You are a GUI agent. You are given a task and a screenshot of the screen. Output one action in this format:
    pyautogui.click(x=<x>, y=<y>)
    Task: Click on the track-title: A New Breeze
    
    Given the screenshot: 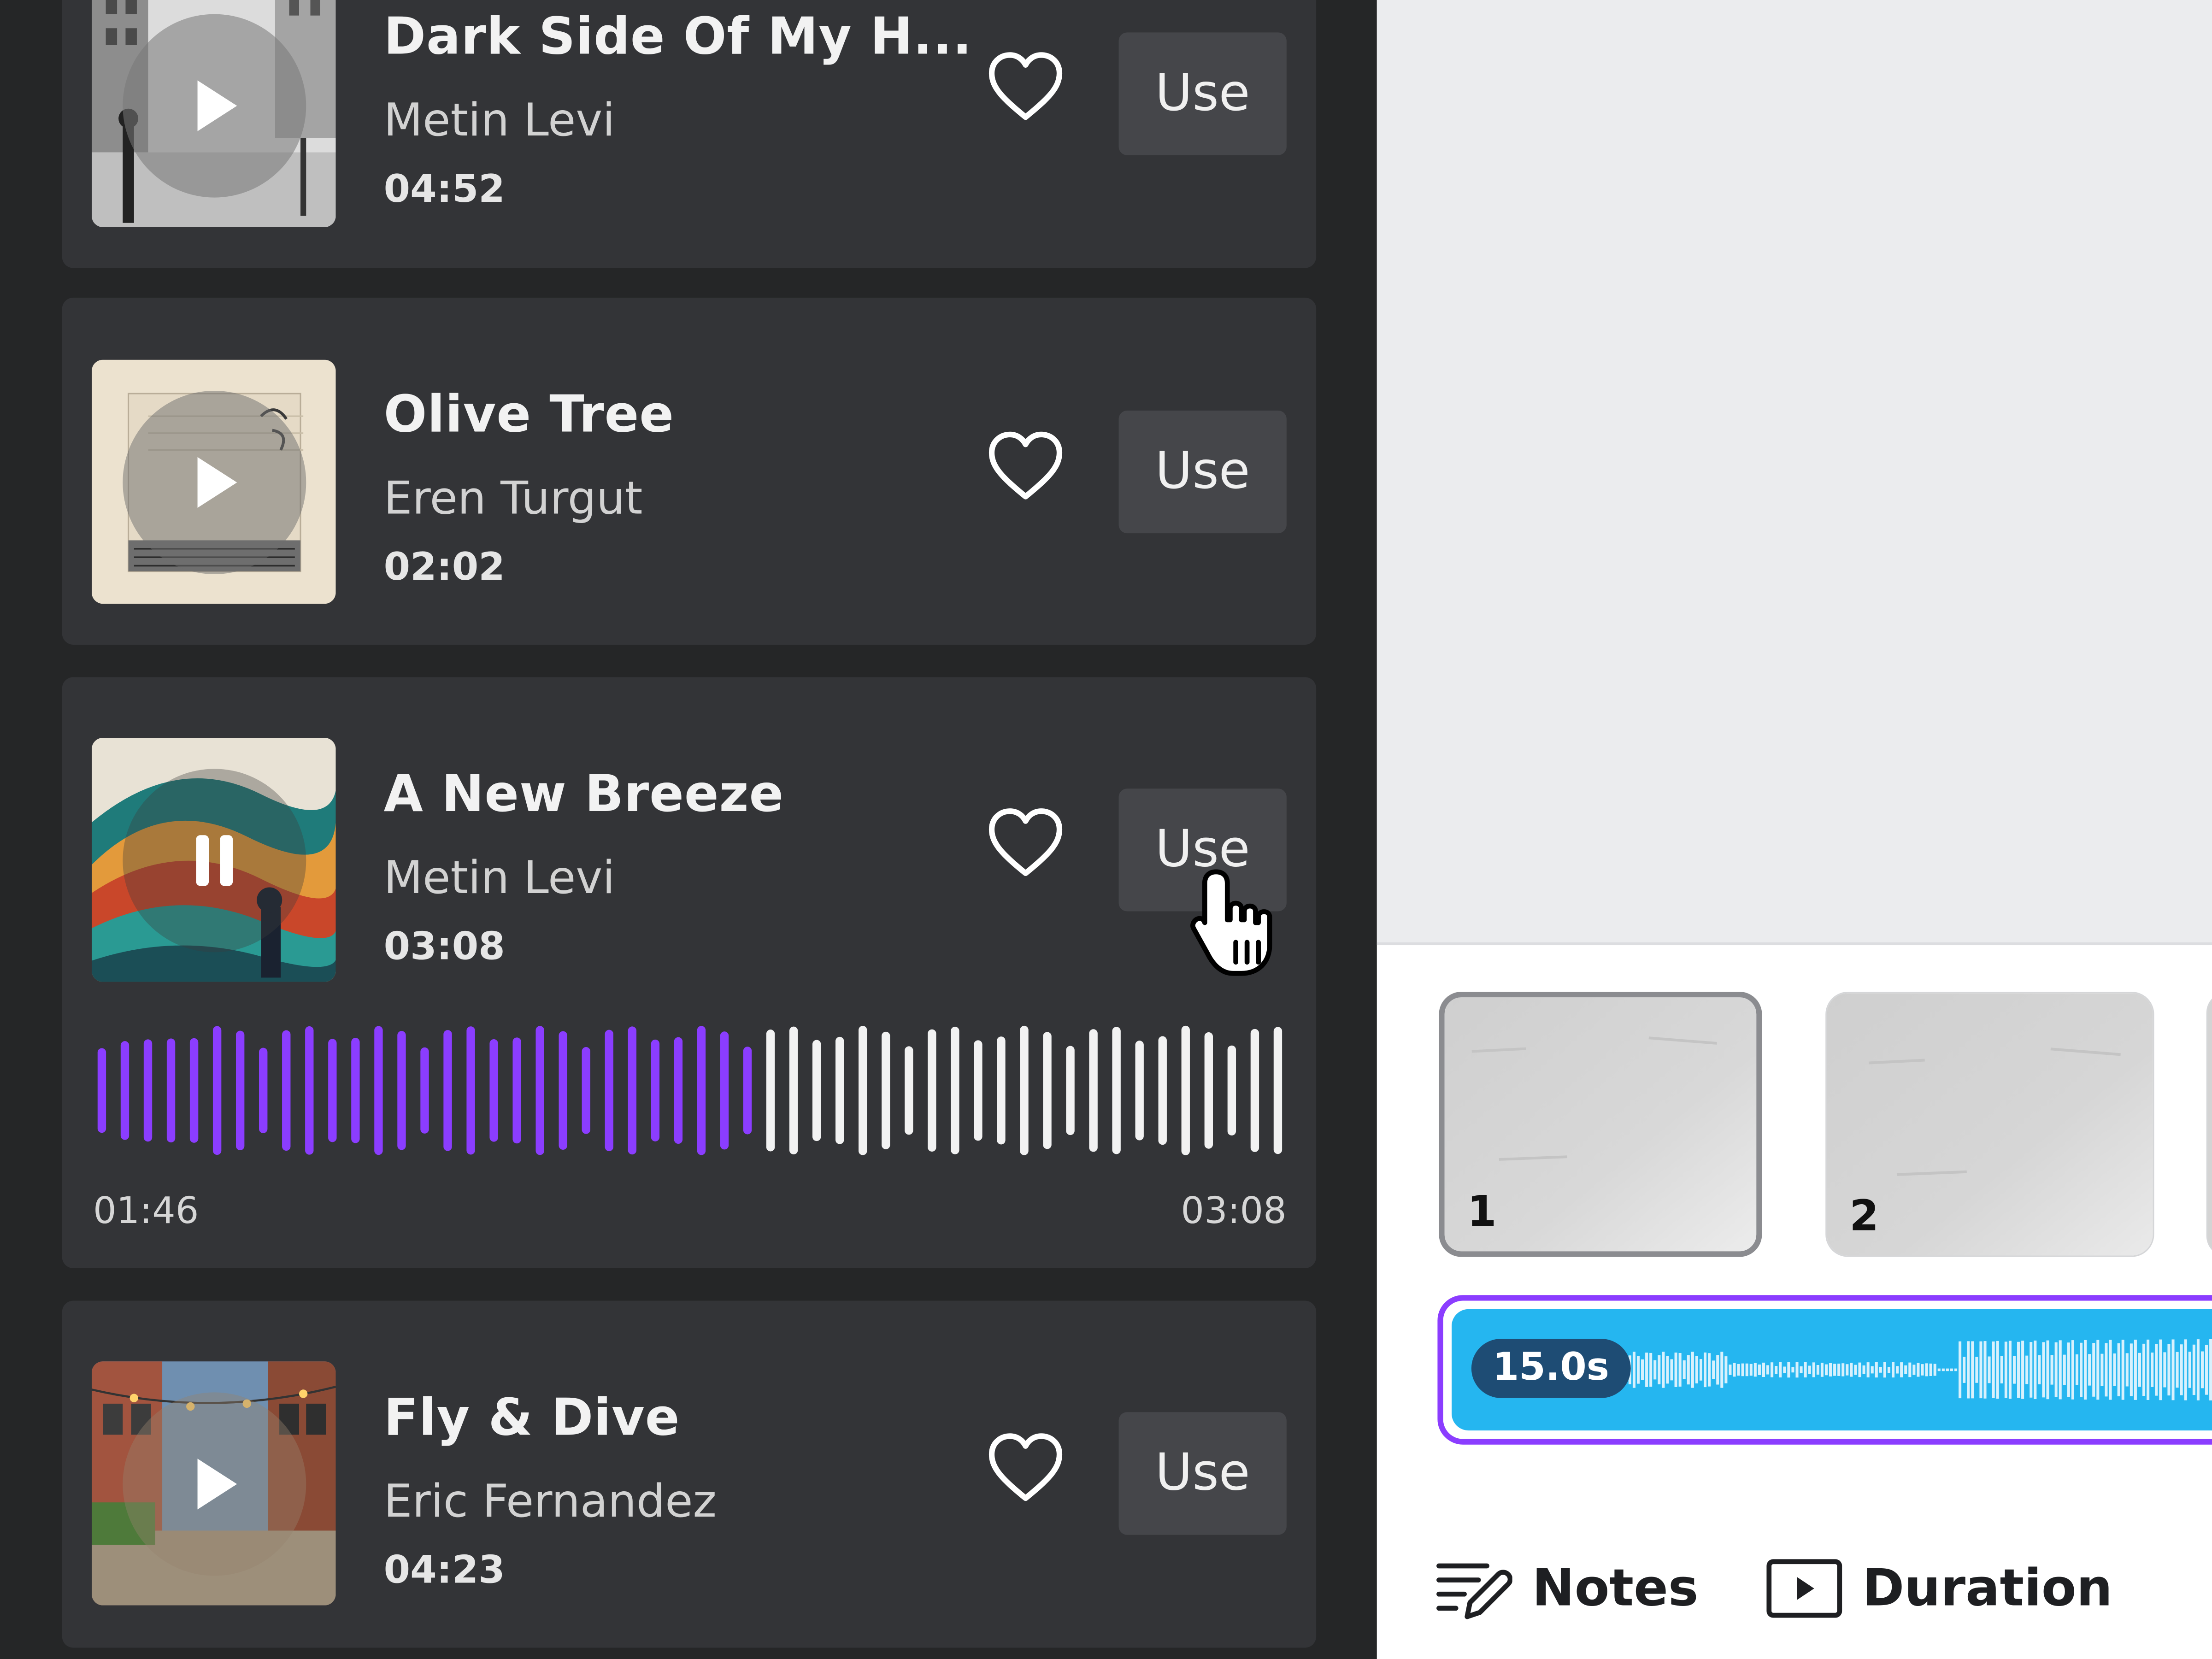 What is the action you would take?
    pyautogui.click(x=583, y=795)
    